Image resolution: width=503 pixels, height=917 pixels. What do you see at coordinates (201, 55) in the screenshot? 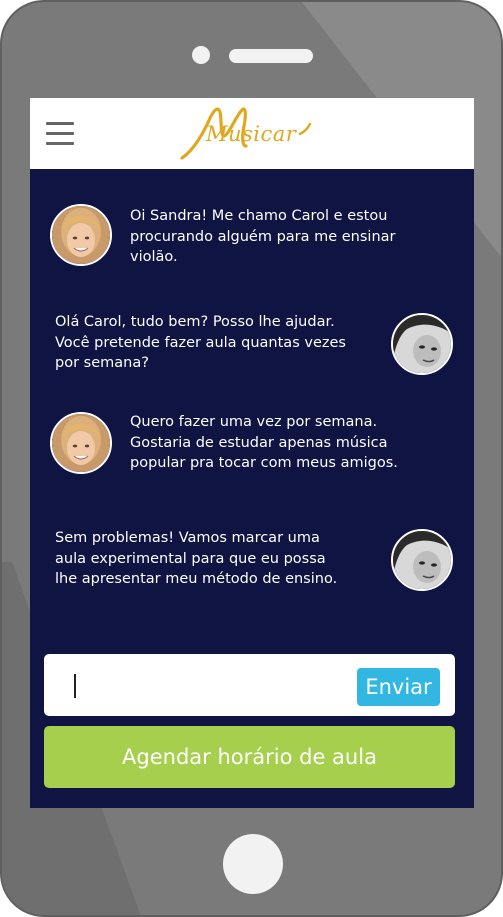
I see `front-camera` at bounding box center [201, 55].